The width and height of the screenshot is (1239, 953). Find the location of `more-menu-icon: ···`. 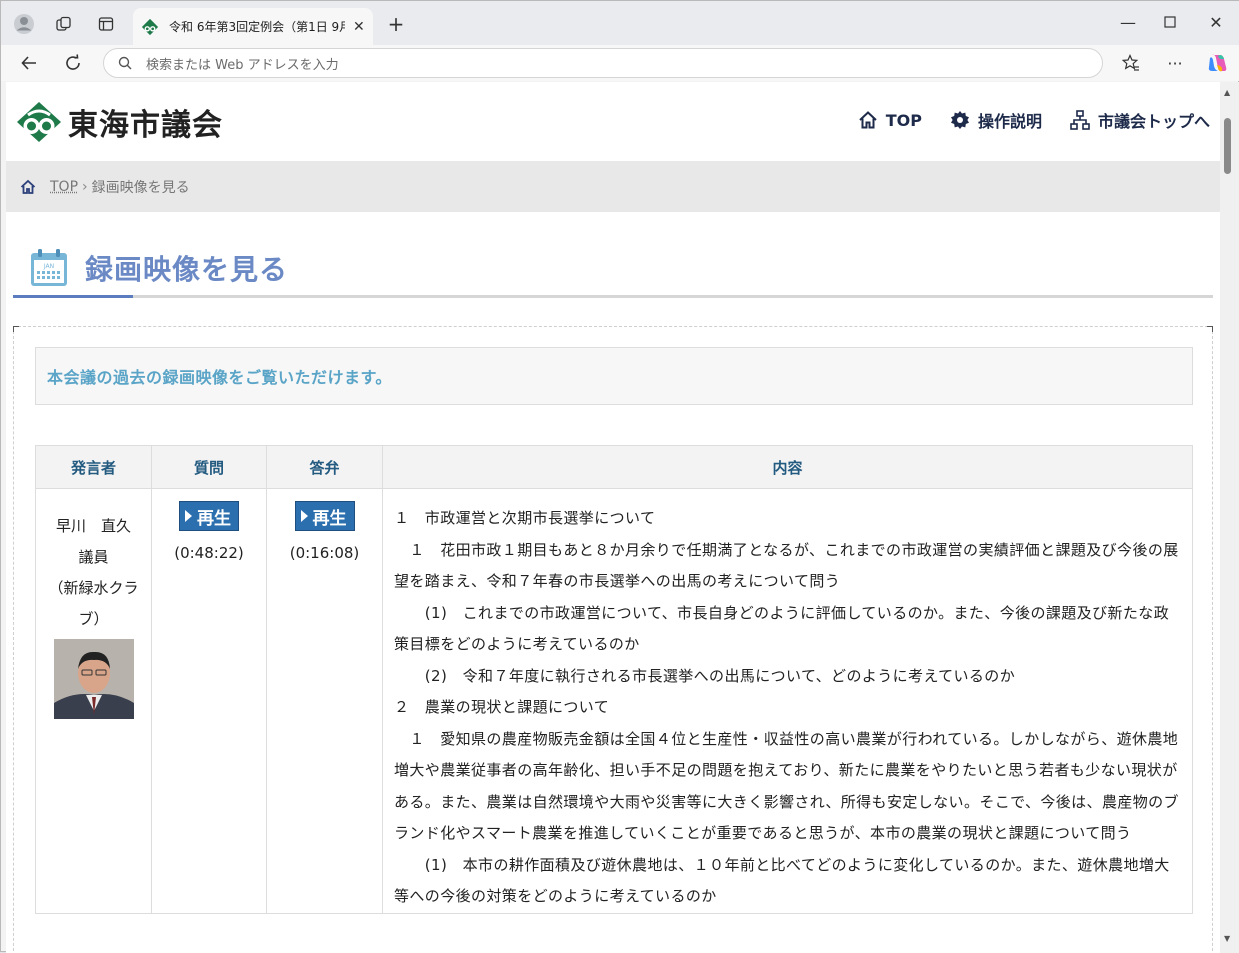

more-menu-icon: ··· is located at coordinates (1175, 63).